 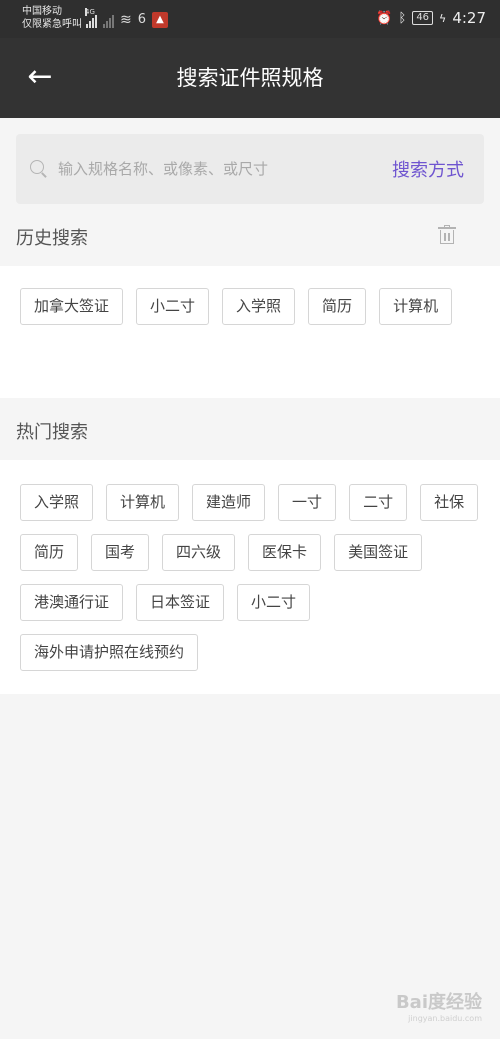 I want to click on carrier-info: 中国移动 仅限紧急呼叫, so click(x=52, y=18).